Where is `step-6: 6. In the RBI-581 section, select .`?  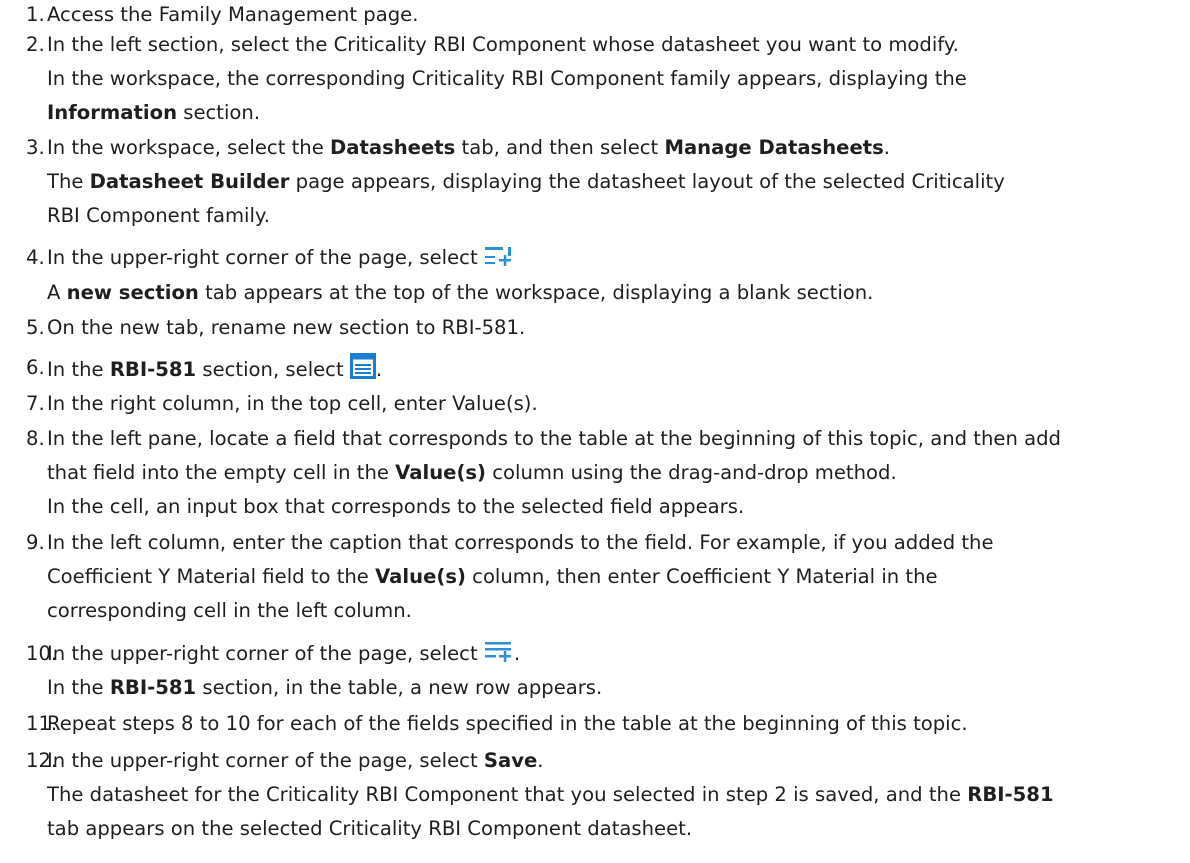
step-6: 6. In the RBI-581 section, select . is located at coordinates (595, 368).